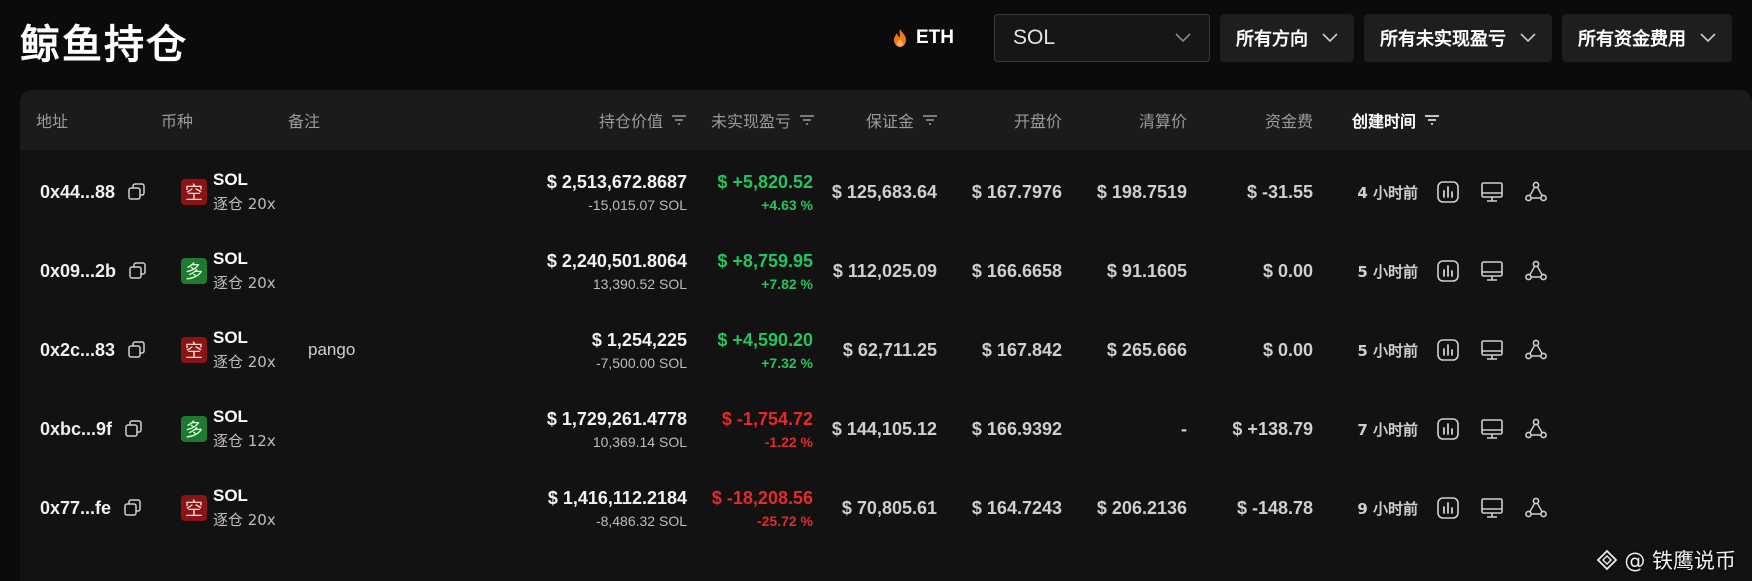 The height and width of the screenshot is (581, 1752). I want to click on pnl-cell: $ -1,754.72 -1.22 %, so click(746, 429).